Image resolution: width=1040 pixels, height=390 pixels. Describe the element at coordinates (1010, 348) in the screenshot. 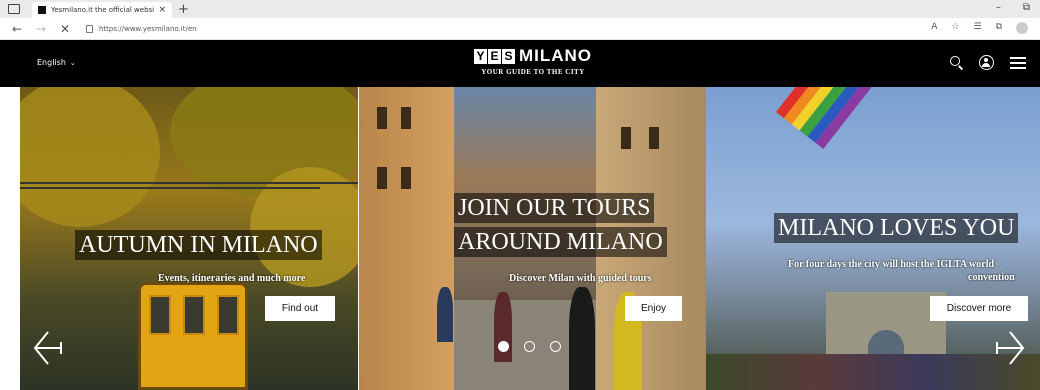

I see `arrow-right-icon` at that location.